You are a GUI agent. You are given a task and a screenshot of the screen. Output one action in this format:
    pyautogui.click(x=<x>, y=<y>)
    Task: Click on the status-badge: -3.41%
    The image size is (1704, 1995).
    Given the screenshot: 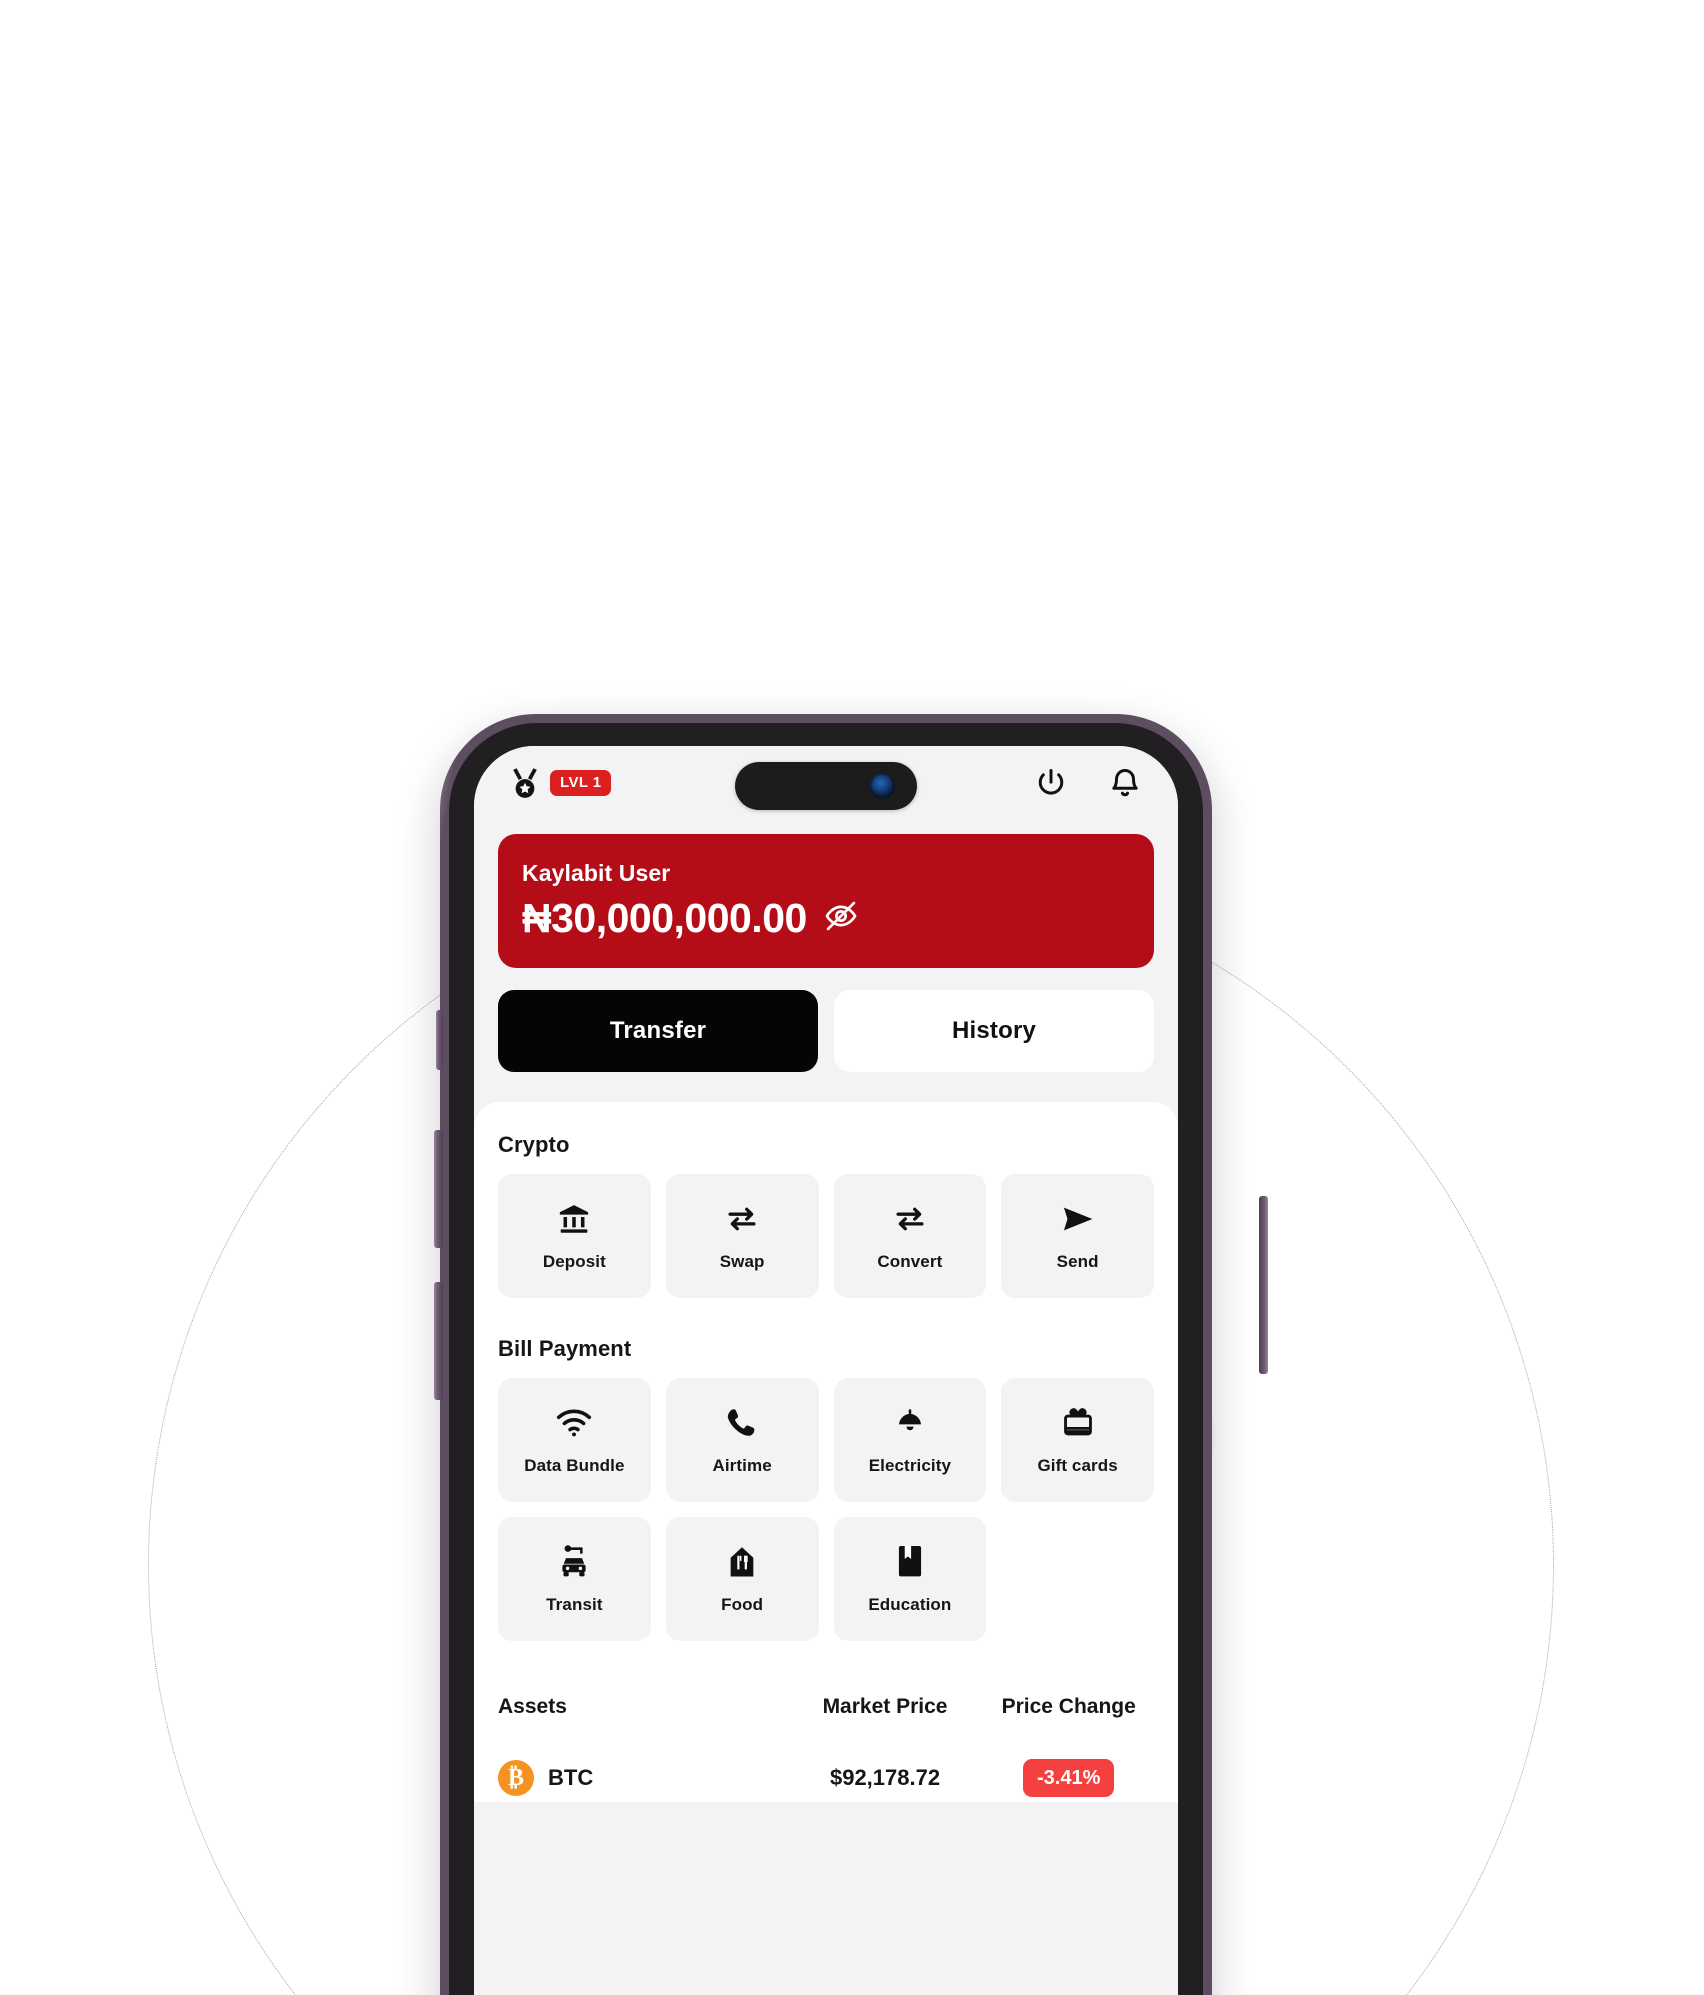 What is the action you would take?
    pyautogui.click(x=1069, y=1778)
    